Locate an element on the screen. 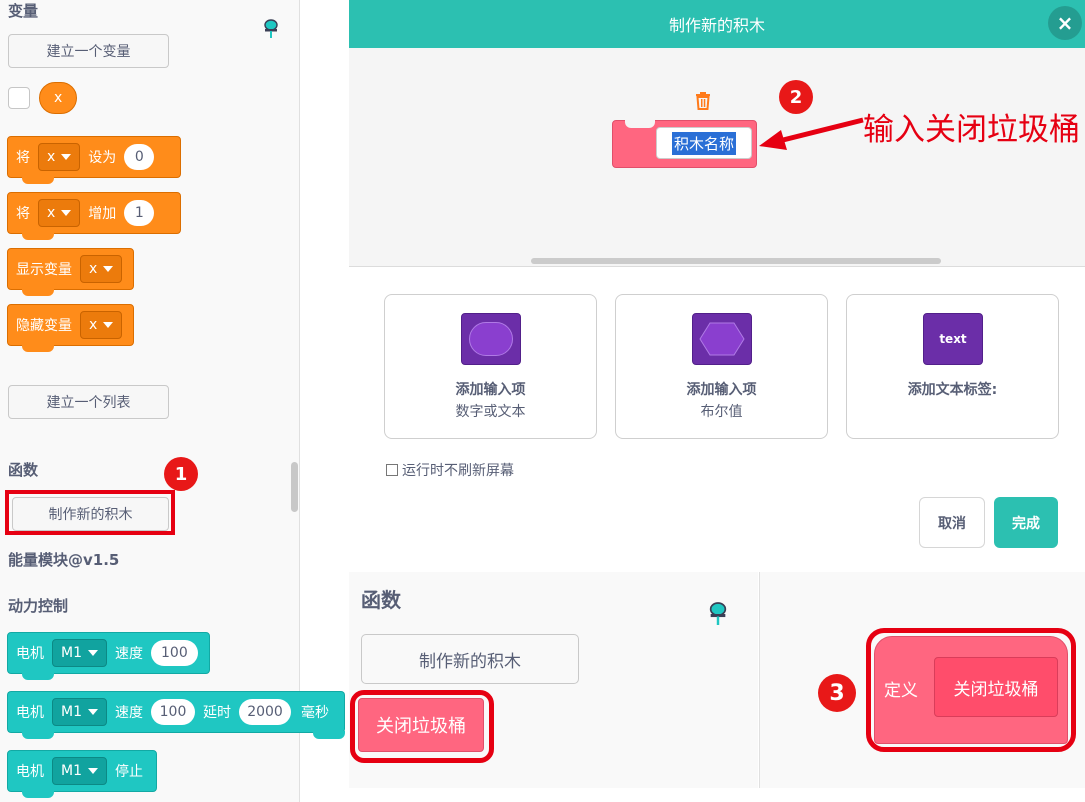 The image size is (1085, 802). motor-stop-block: 电机 M1 停止 is located at coordinates (82, 774).